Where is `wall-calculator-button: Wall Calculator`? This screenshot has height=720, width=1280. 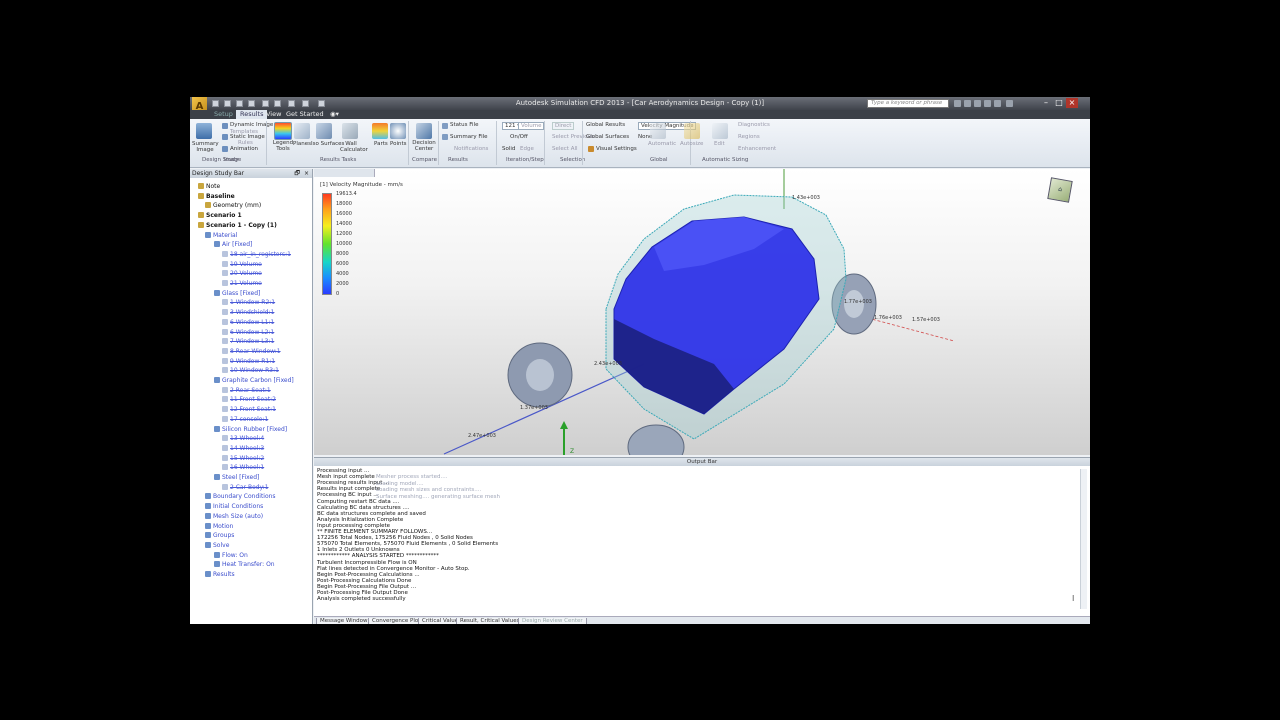 wall-calculator-button: Wall Calculator is located at coordinates (354, 147).